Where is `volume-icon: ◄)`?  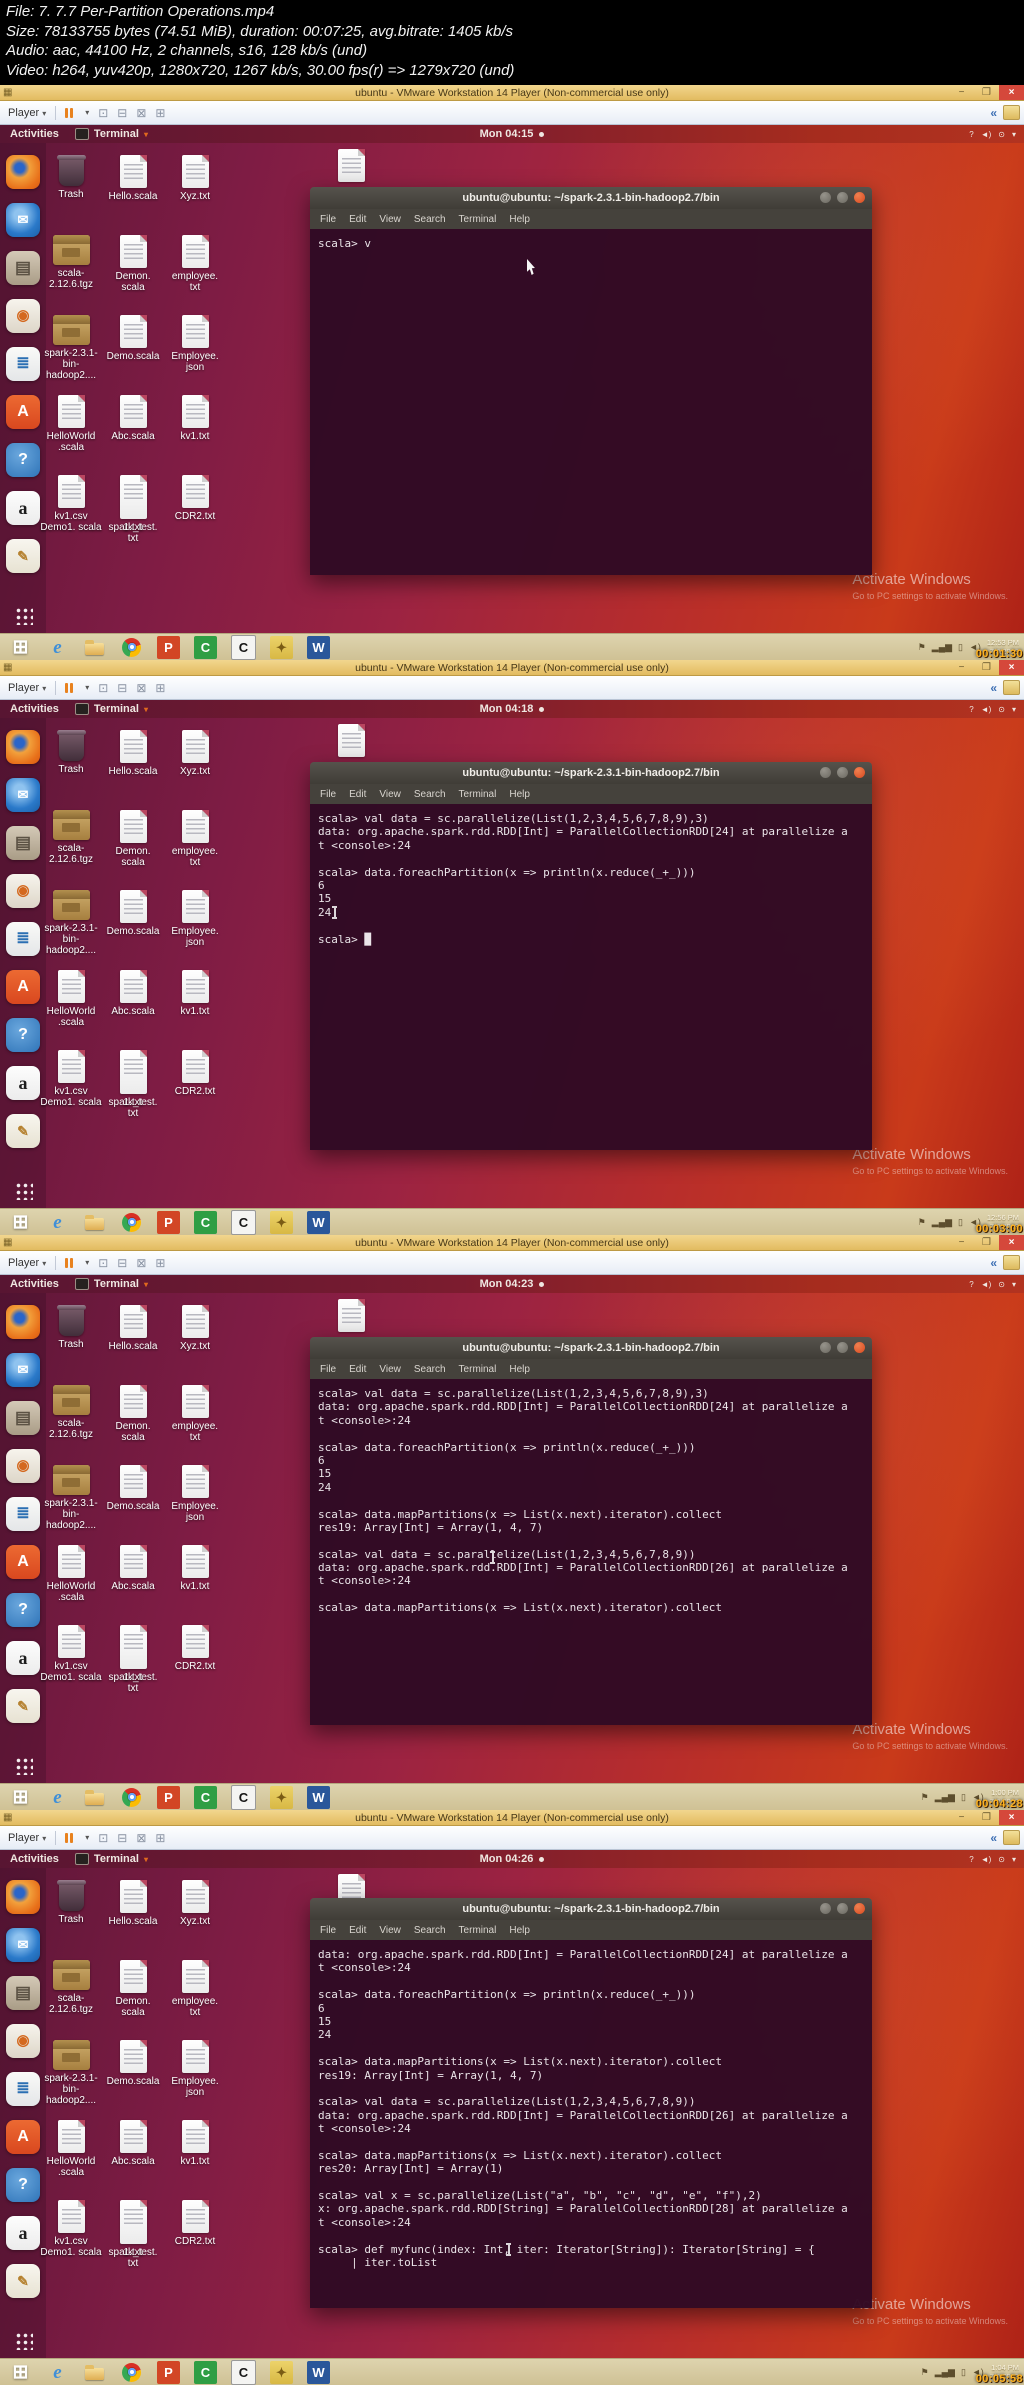 volume-icon: ◄) is located at coordinates (986, 1859).